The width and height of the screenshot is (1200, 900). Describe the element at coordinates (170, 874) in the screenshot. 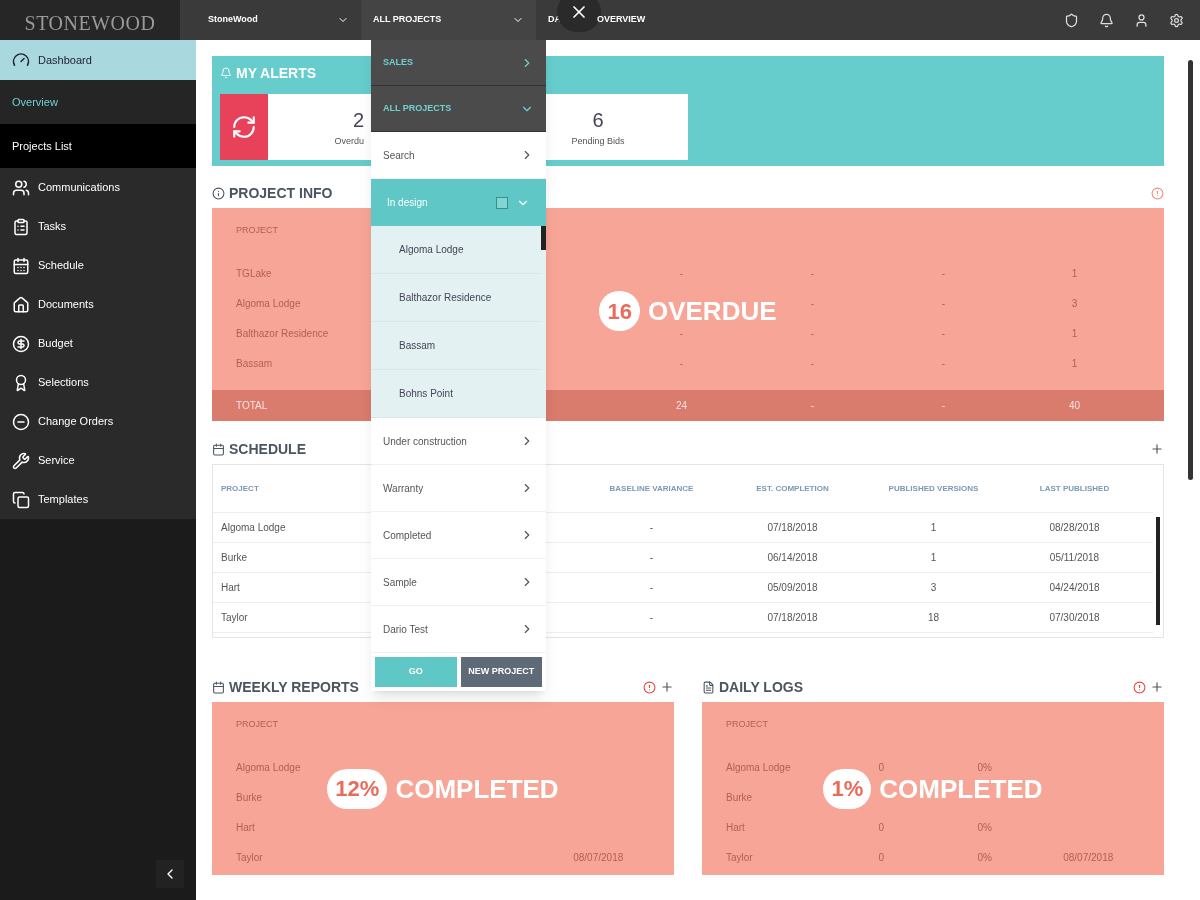

I see `collapse-button` at that location.